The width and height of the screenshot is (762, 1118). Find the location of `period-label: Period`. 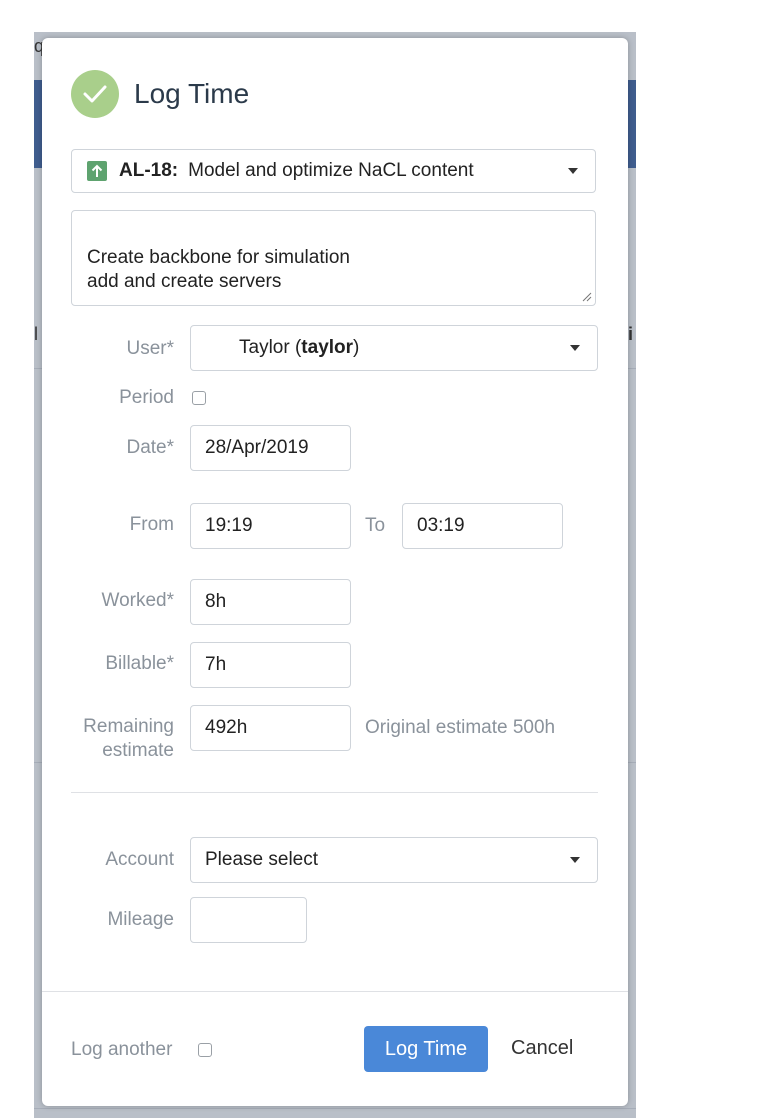

period-label: Period is located at coordinates (146, 397).